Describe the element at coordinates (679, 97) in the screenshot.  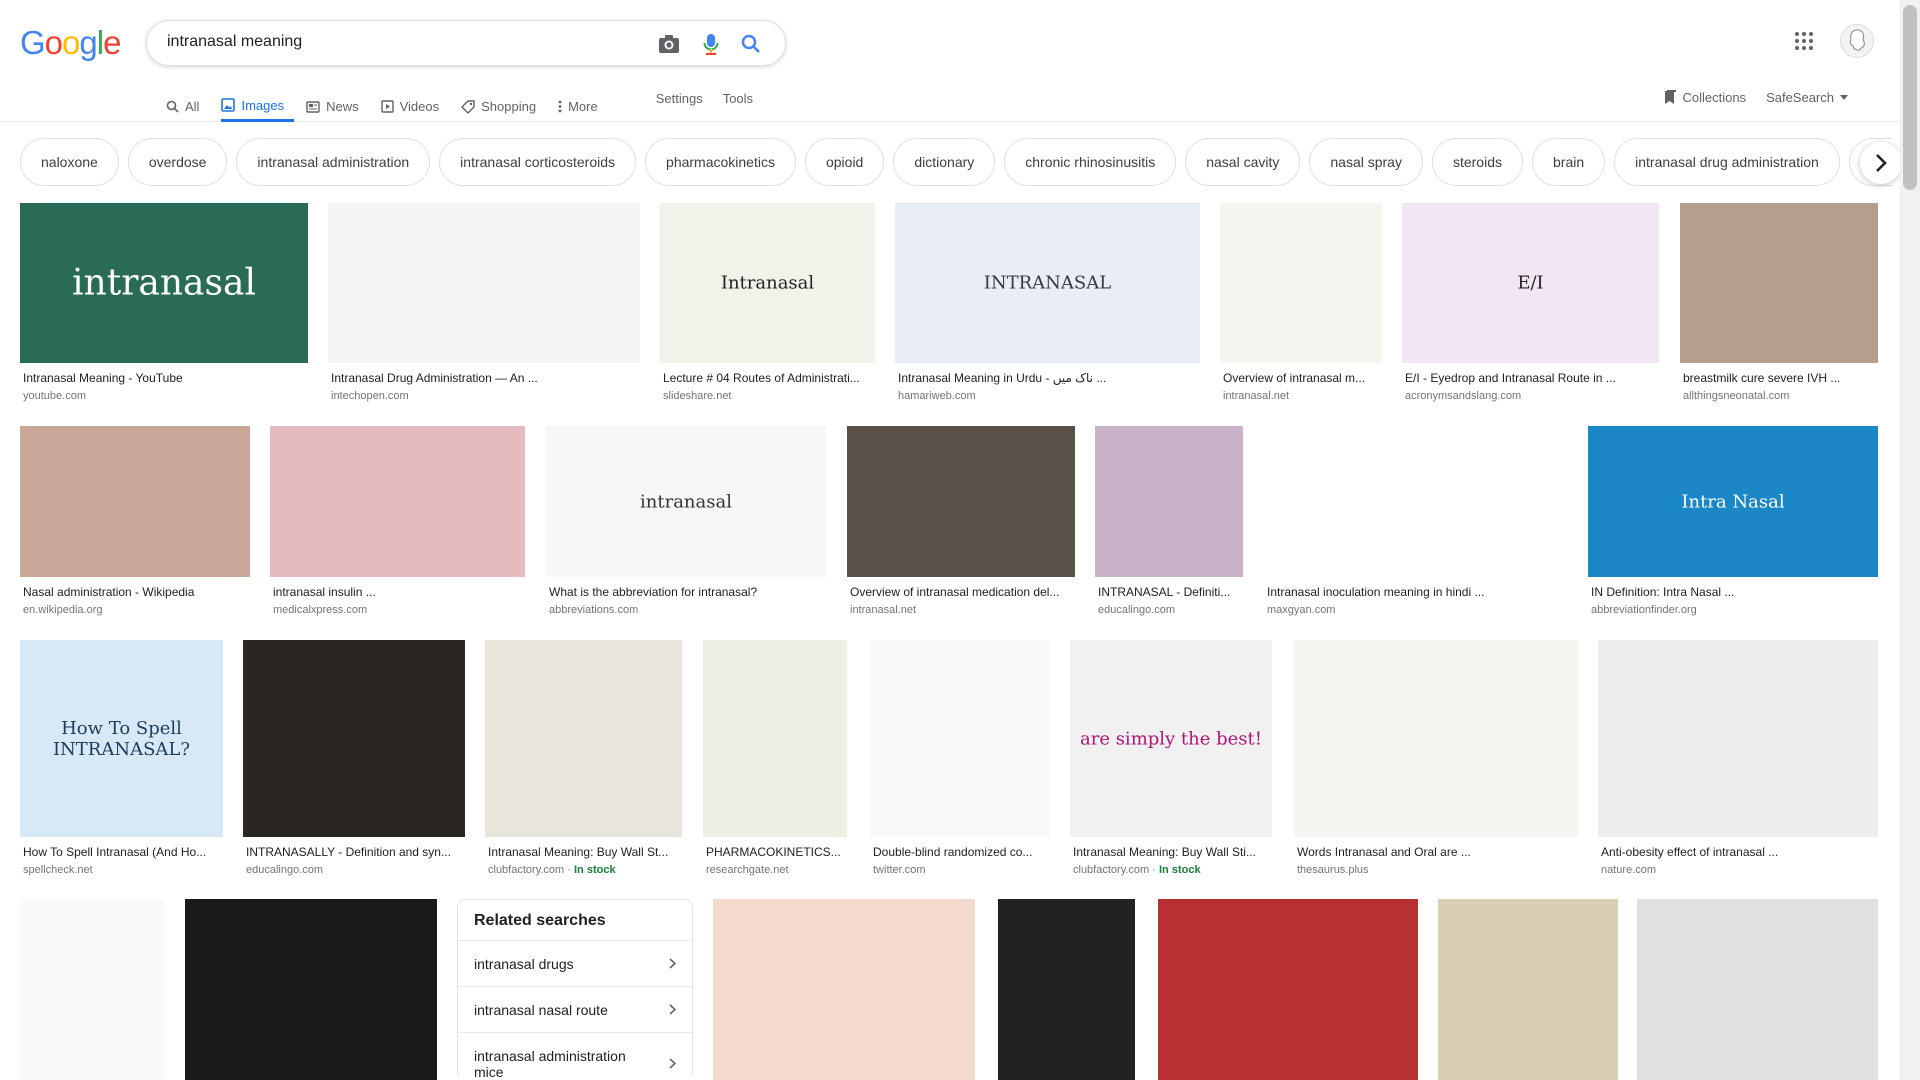
I see `settings-link: Settings` at that location.